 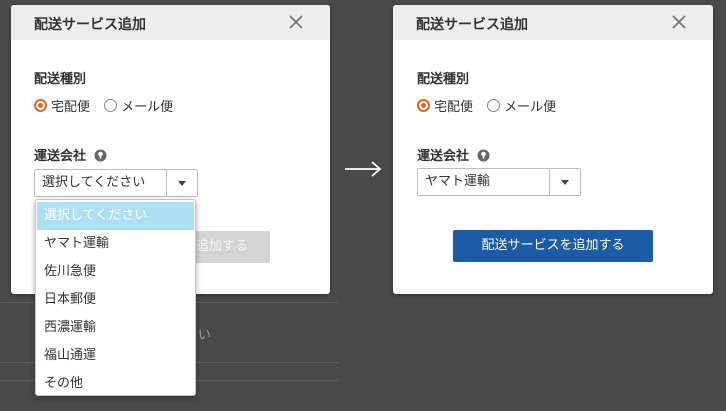 What do you see at coordinates (115, 216) in the screenshot?
I see `dropdown-option-placeholder: 選択してください` at bounding box center [115, 216].